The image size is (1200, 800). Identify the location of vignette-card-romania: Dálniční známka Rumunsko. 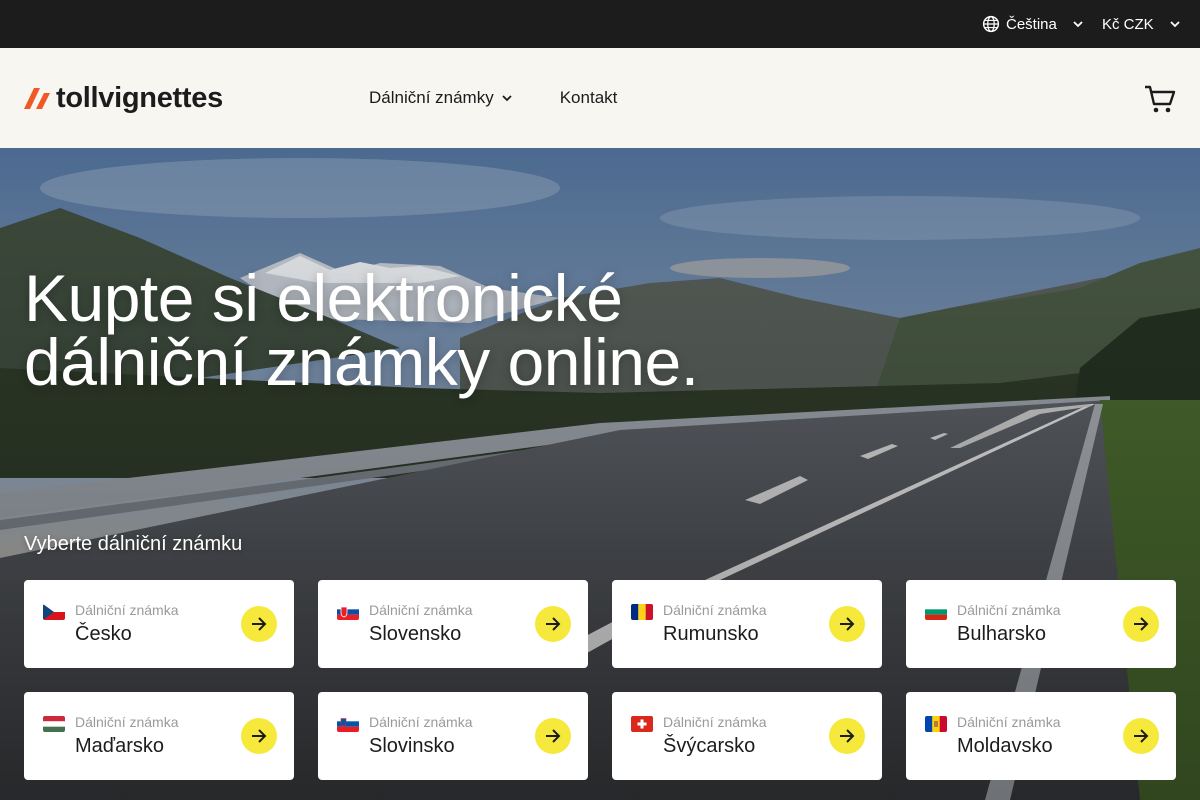
(747, 624).